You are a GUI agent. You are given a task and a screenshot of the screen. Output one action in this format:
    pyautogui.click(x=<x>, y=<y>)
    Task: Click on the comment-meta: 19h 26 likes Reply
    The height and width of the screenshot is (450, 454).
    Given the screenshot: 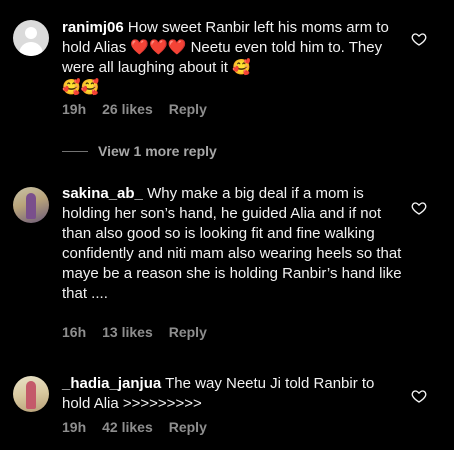 What is the action you would take?
    pyautogui.click(x=142, y=109)
    